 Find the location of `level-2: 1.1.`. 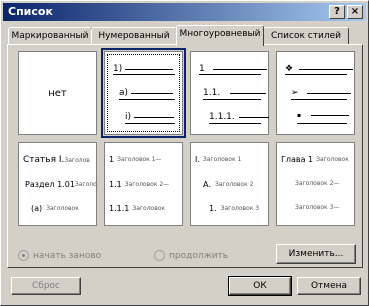

level-2: 1.1. is located at coordinates (235, 93).